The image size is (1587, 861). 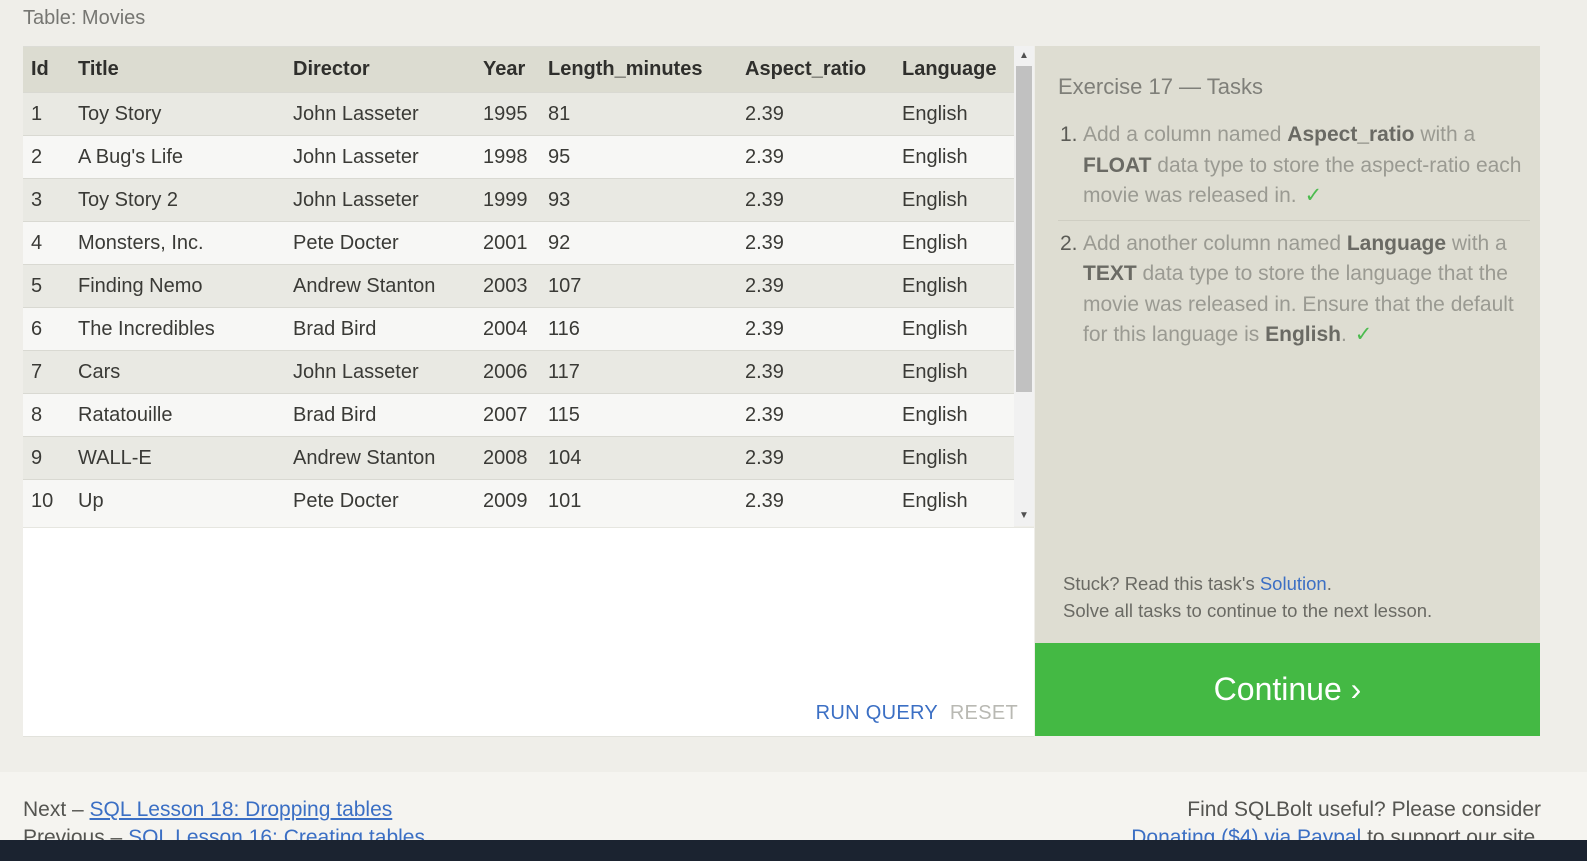 I want to click on cell-id: 7, so click(x=46, y=372).